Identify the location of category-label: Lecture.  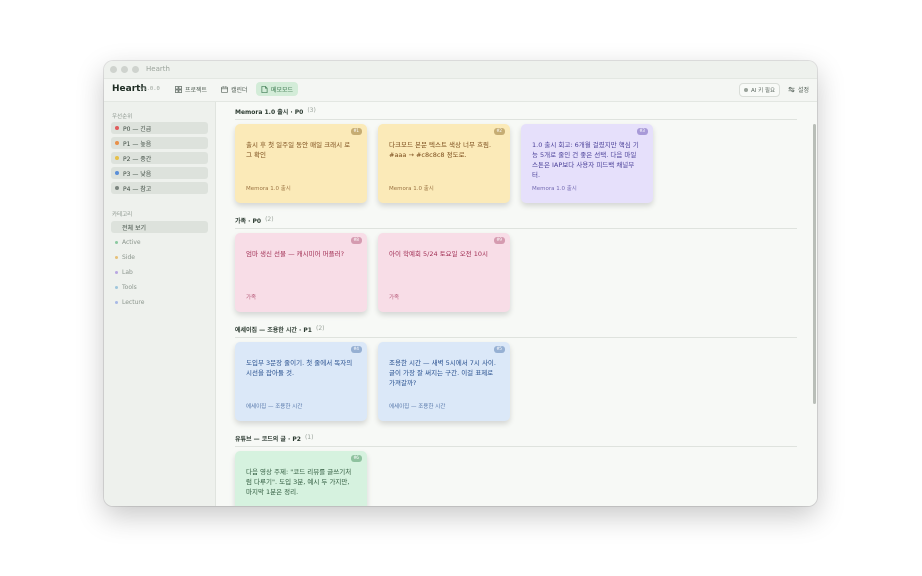
(133, 302).